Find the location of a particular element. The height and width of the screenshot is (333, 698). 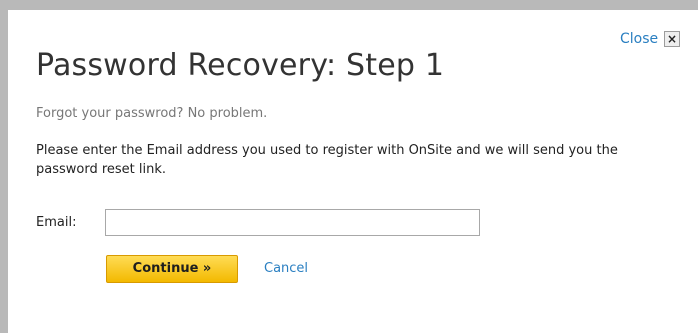

close-icon: × is located at coordinates (672, 39).